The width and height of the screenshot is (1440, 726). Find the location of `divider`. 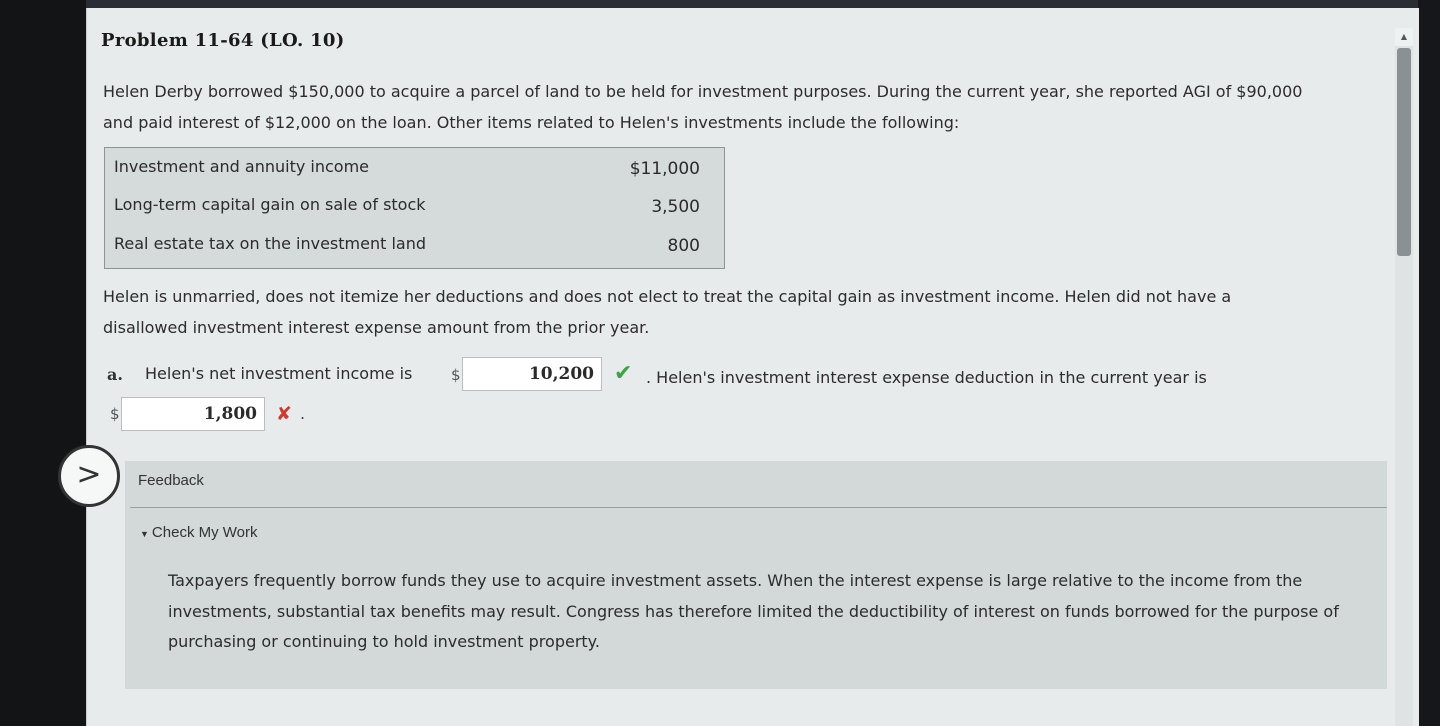

divider is located at coordinates (758, 507).